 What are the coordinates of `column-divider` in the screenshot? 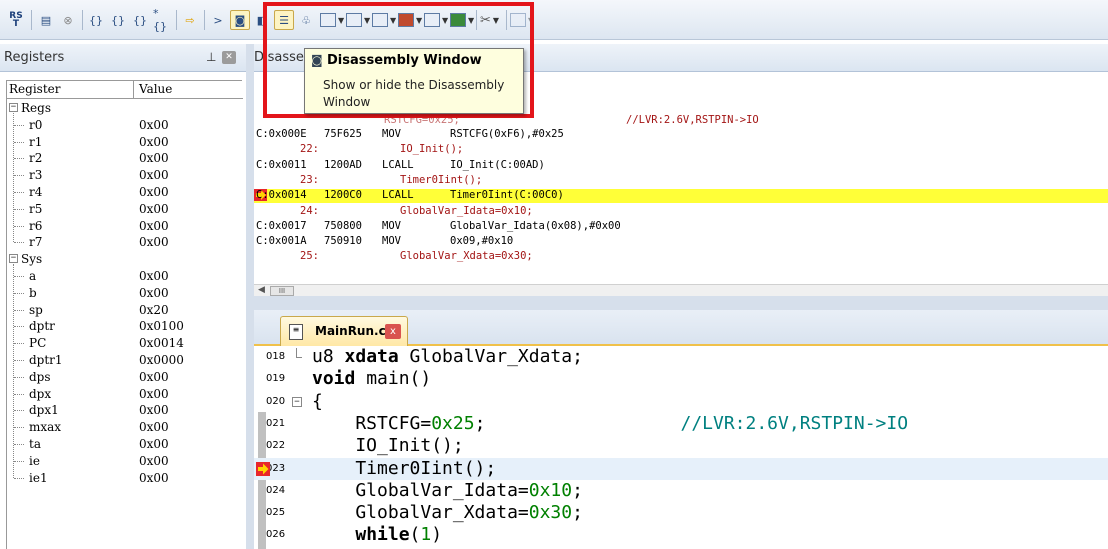 It's located at (133, 90).